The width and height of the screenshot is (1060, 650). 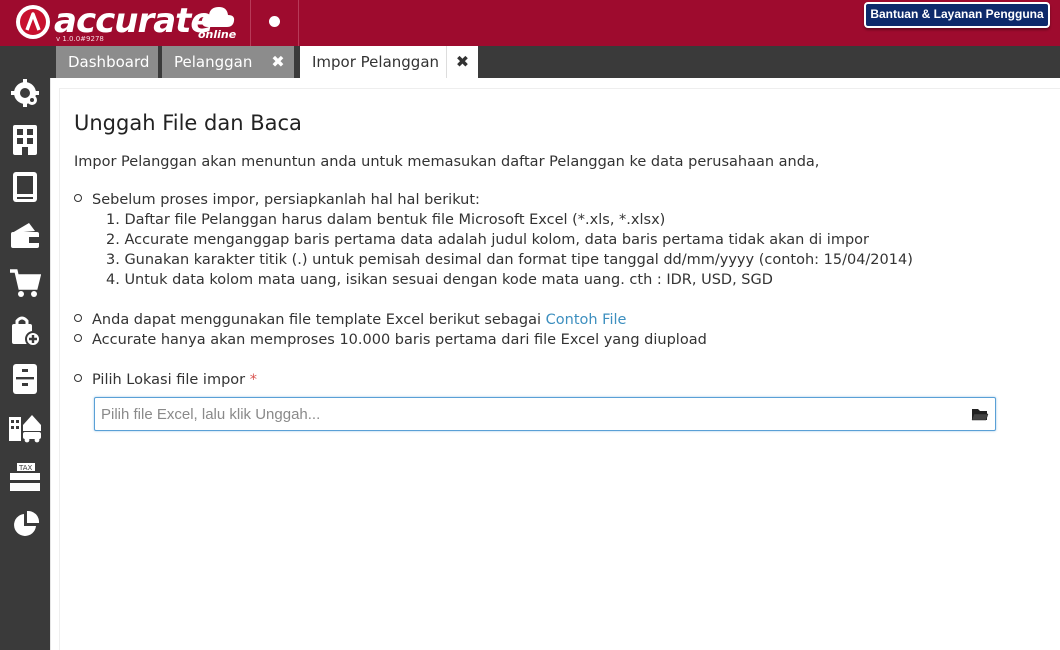 What do you see at coordinates (25, 379) in the screenshot?
I see `inventory-icon` at bounding box center [25, 379].